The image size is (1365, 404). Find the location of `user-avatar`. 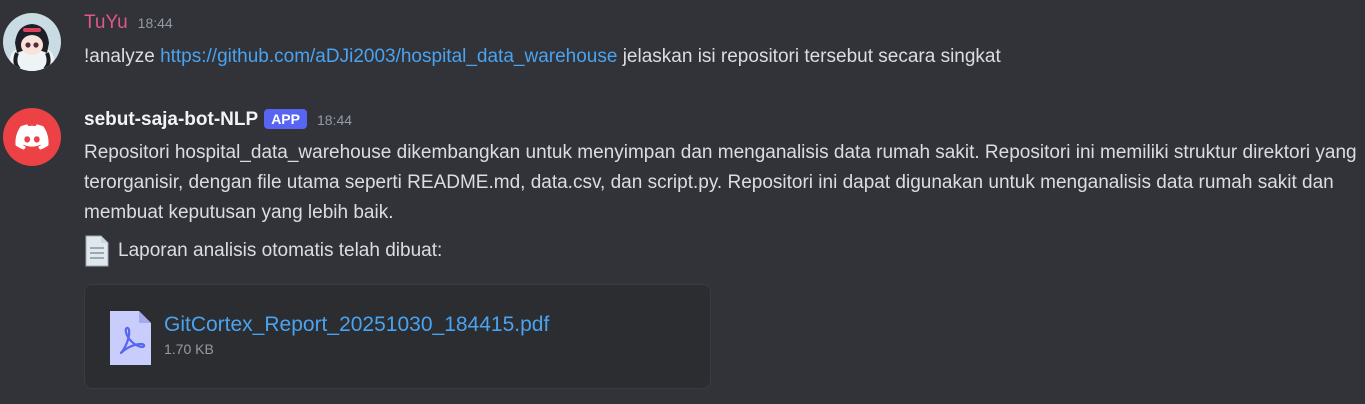

user-avatar is located at coordinates (32, 42).